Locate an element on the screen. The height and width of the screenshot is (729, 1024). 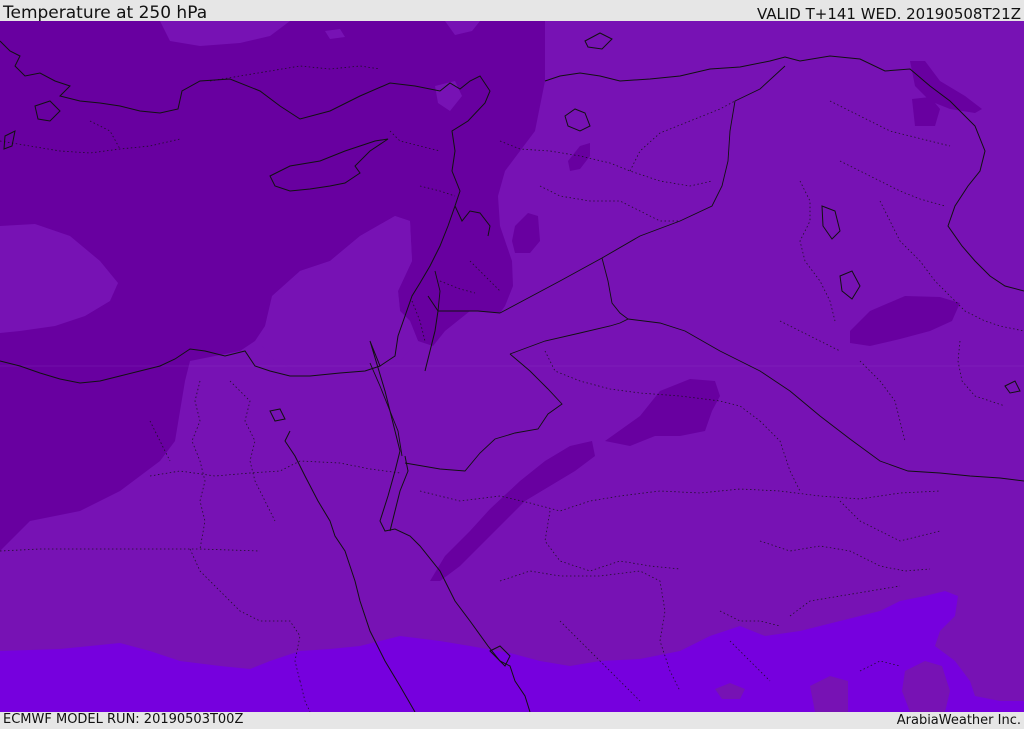
model-run-label: ECMWF MODEL RUN: 20190503T00Z is located at coordinates (123, 719).